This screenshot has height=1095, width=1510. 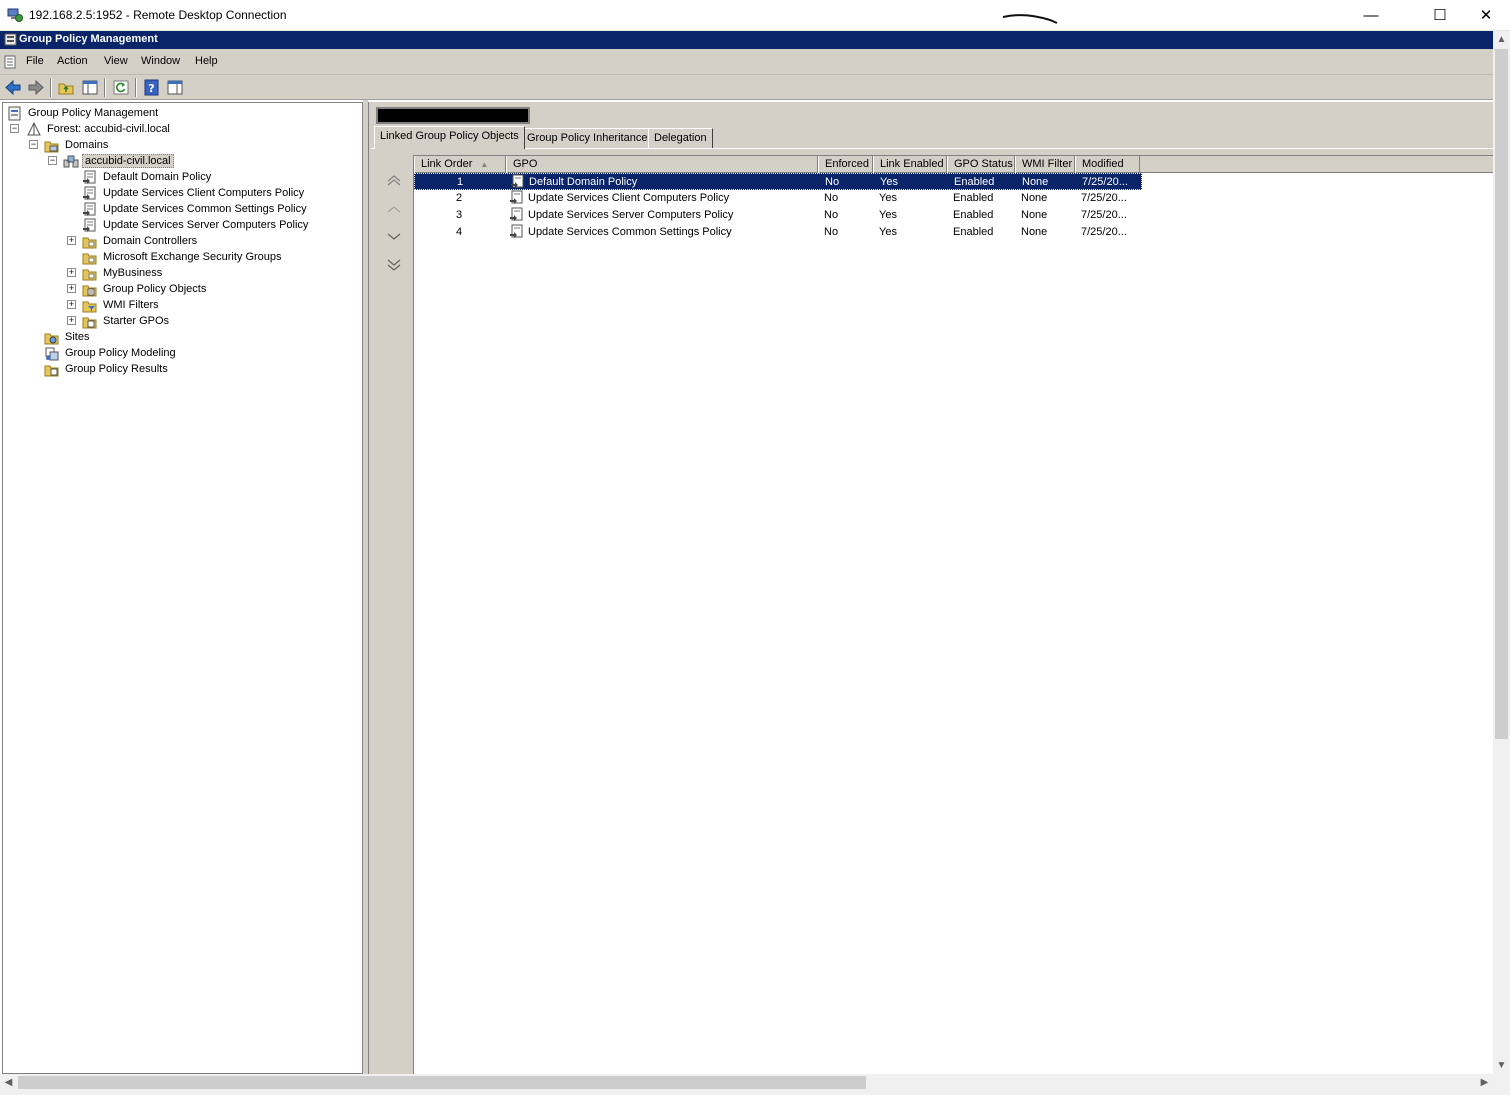 What do you see at coordinates (449, 137) in the screenshot?
I see `tab-linked-gpos: Linked Group Policy Objects` at bounding box center [449, 137].